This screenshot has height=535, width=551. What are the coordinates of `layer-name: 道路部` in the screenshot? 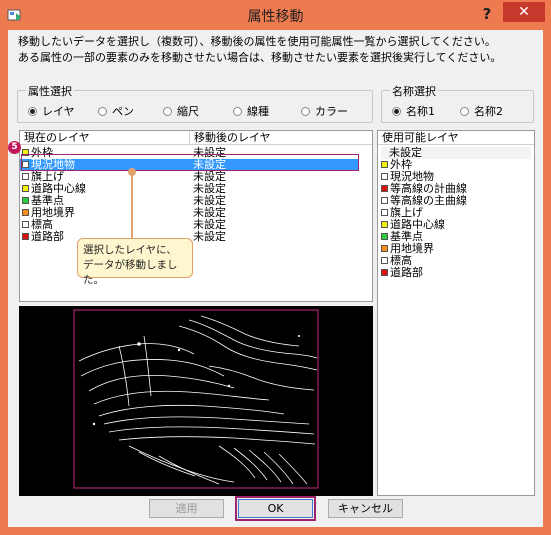 It's located at (47, 236).